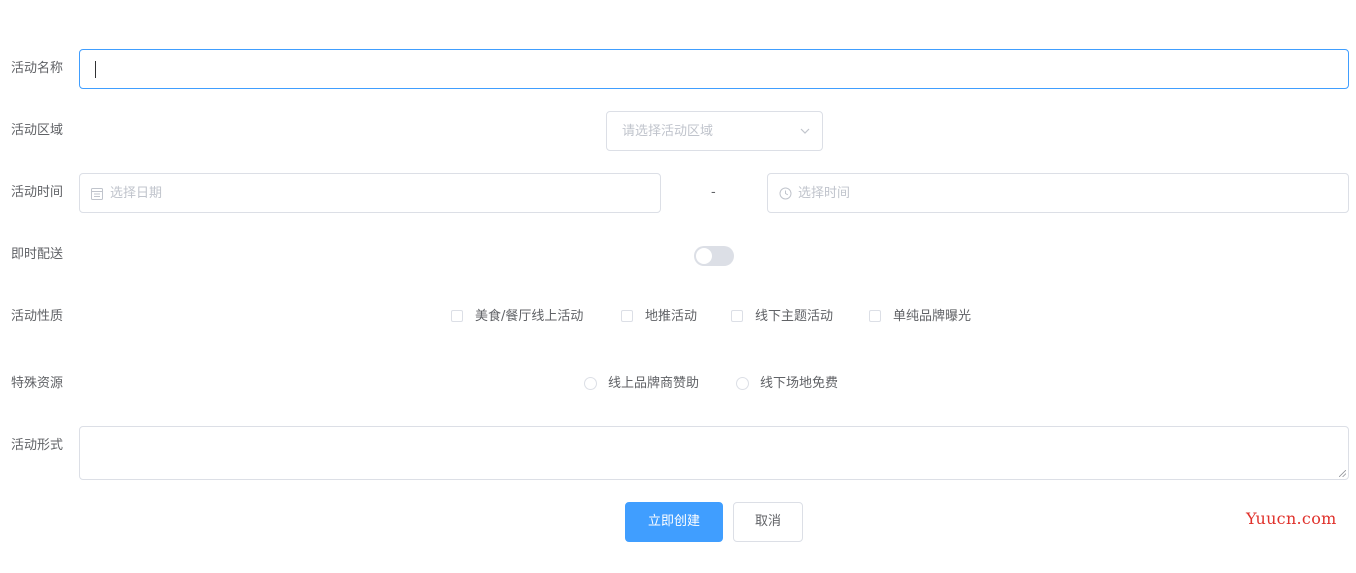 This screenshot has width=1356, height=573. Describe the element at coordinates (799, 383) in the screenshot. I see `radio-label: 线下场地免费` at that location.